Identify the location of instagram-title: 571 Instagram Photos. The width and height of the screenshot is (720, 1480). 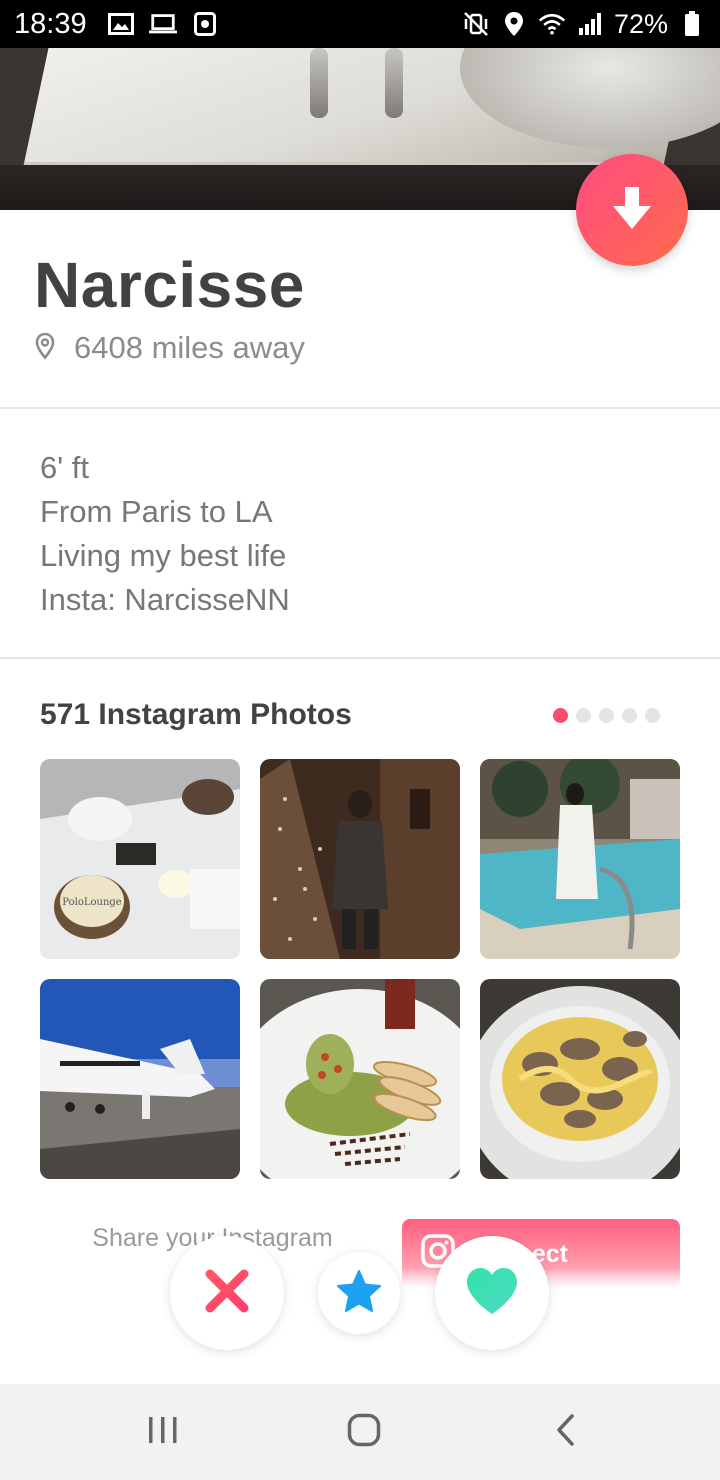
(196, 714).